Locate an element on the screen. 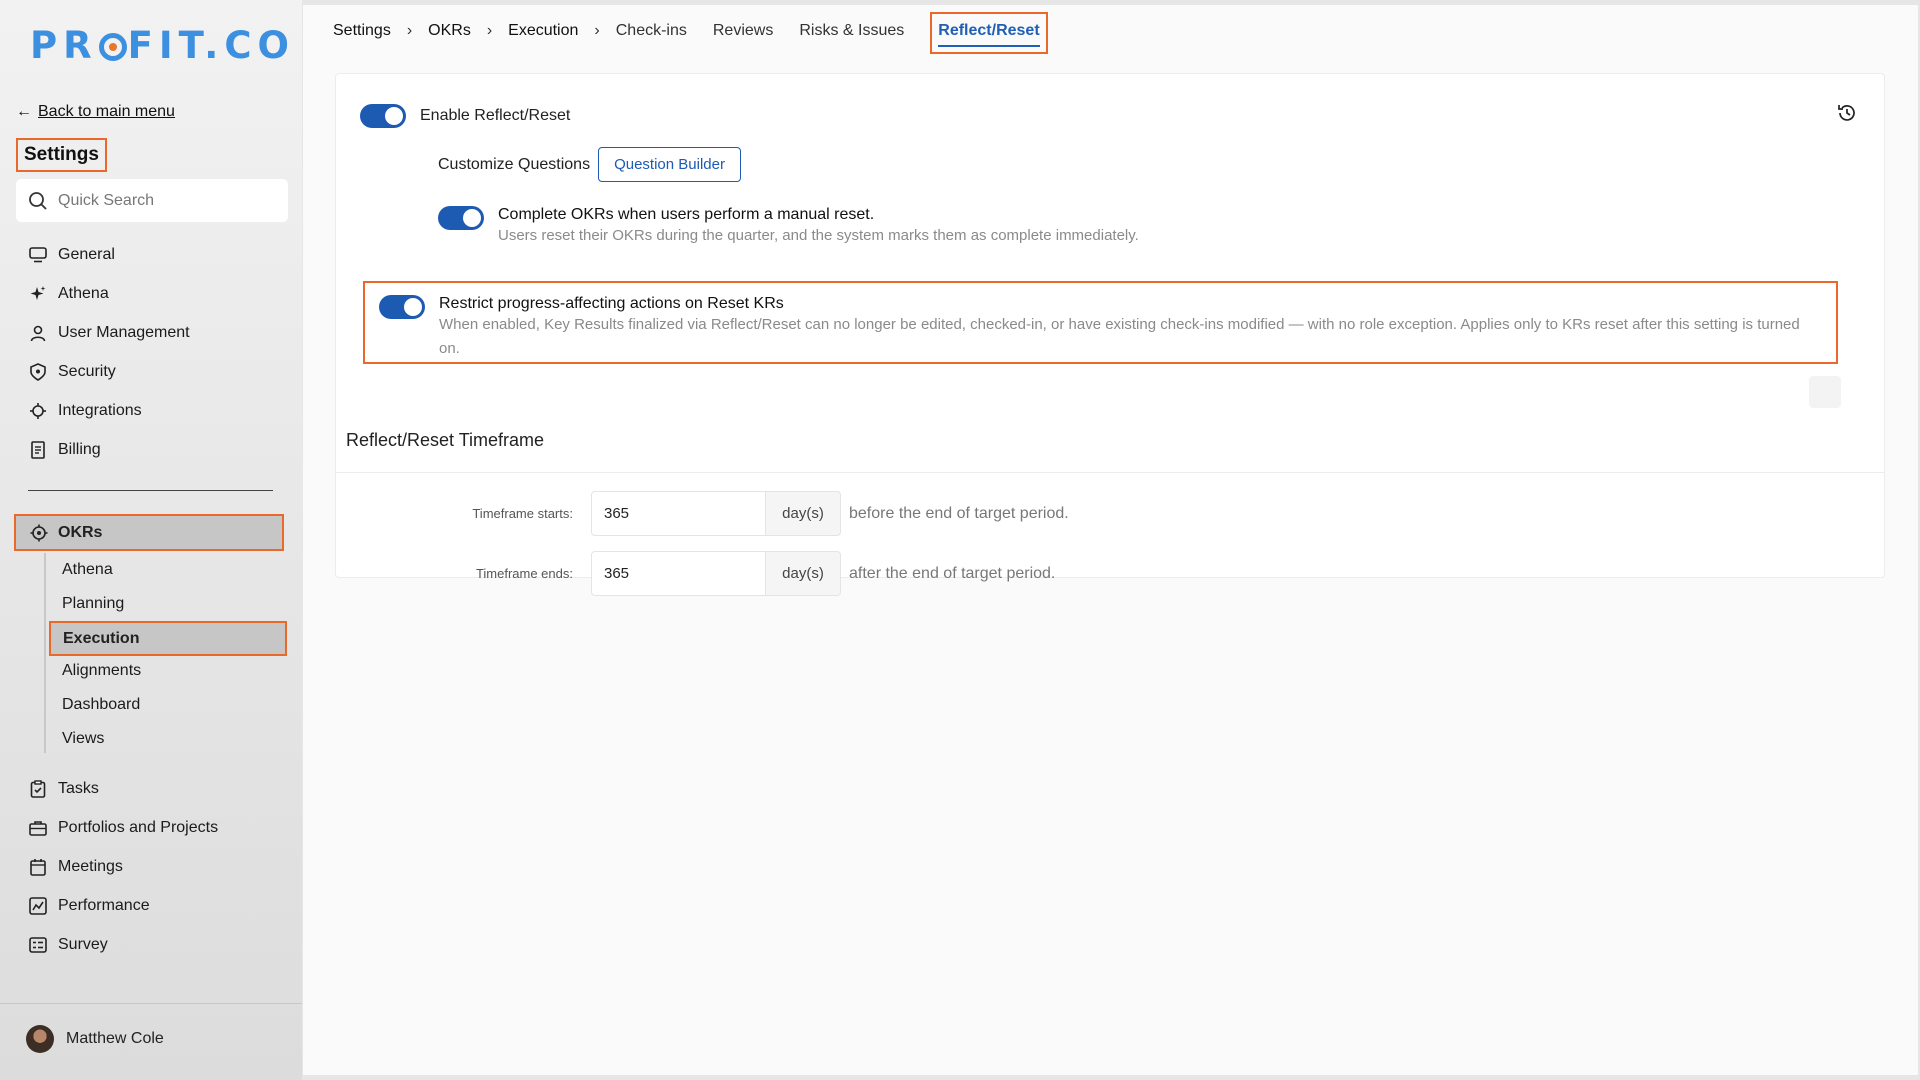 The image size is (1920, 1080). sidebar-item-user-management: User Management is located at coordinates (109, 332).